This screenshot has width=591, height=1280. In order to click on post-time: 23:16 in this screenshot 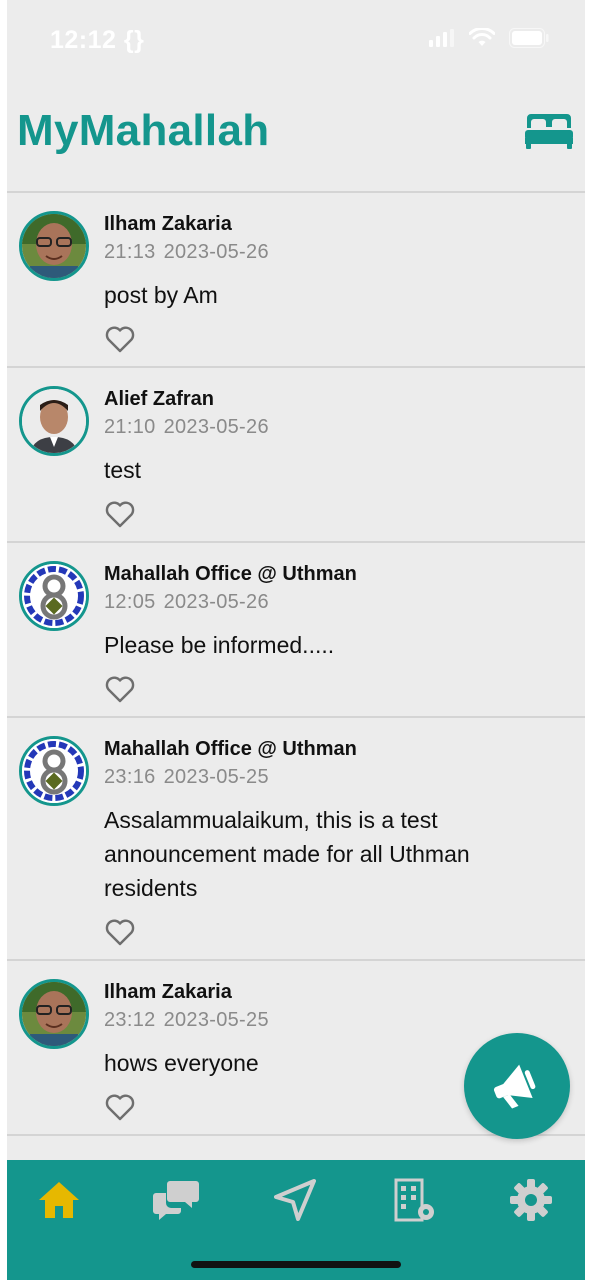, I will do `click(130, 777)`.